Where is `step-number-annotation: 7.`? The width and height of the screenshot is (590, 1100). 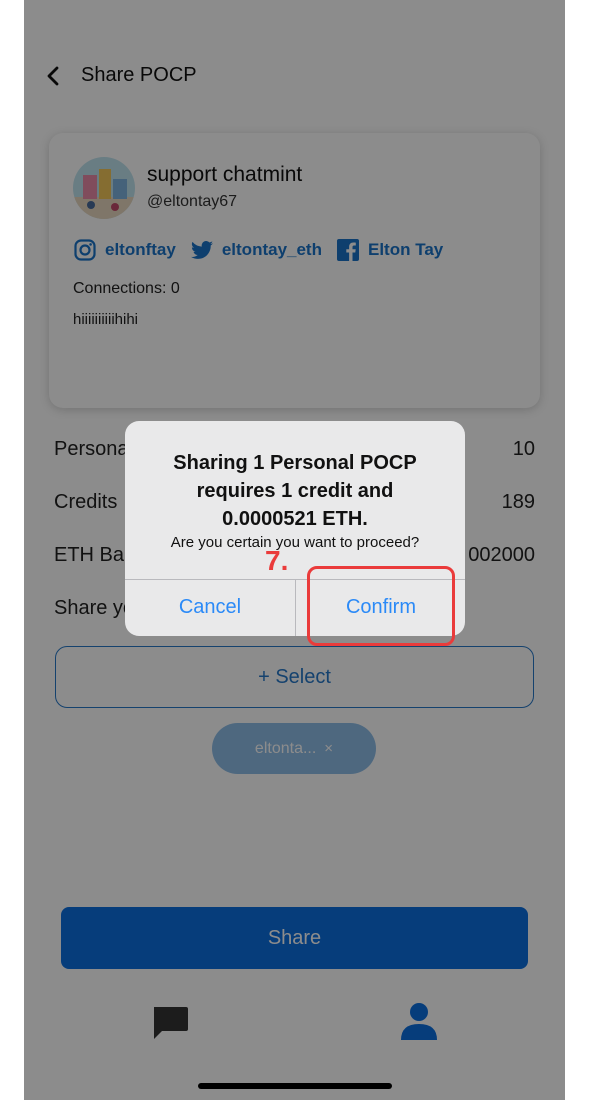
step-number-annotation: 7. is located at coordinates (277, 560).